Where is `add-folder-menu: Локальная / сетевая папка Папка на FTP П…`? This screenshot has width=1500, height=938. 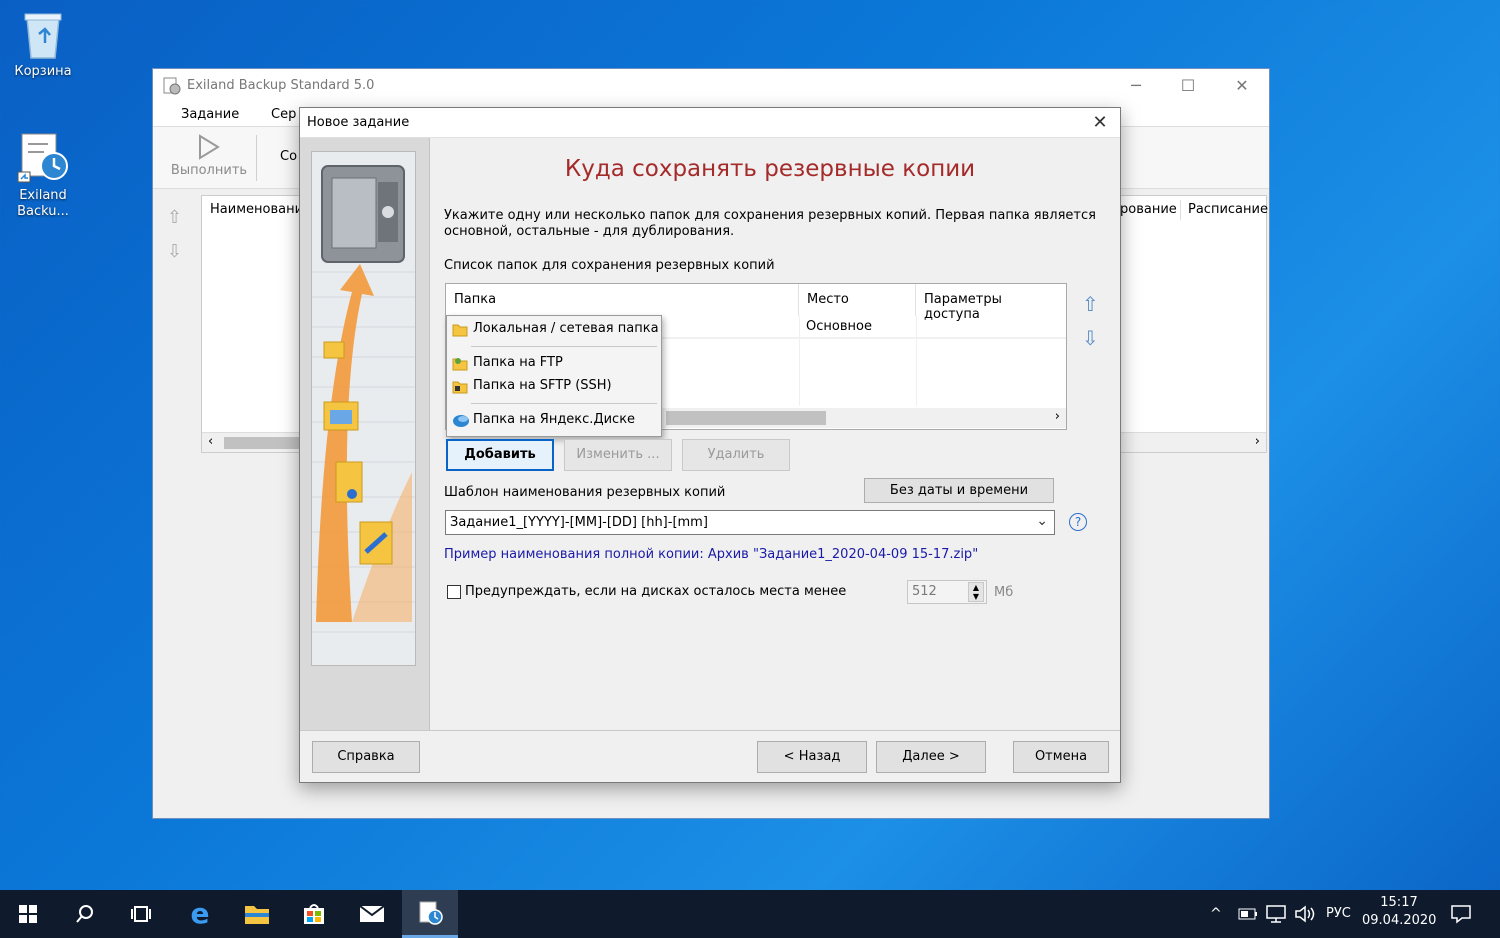
add-folder-menu: Локальная / сетевая папка Папка на FTP П… is located at coordinates (554, 376).